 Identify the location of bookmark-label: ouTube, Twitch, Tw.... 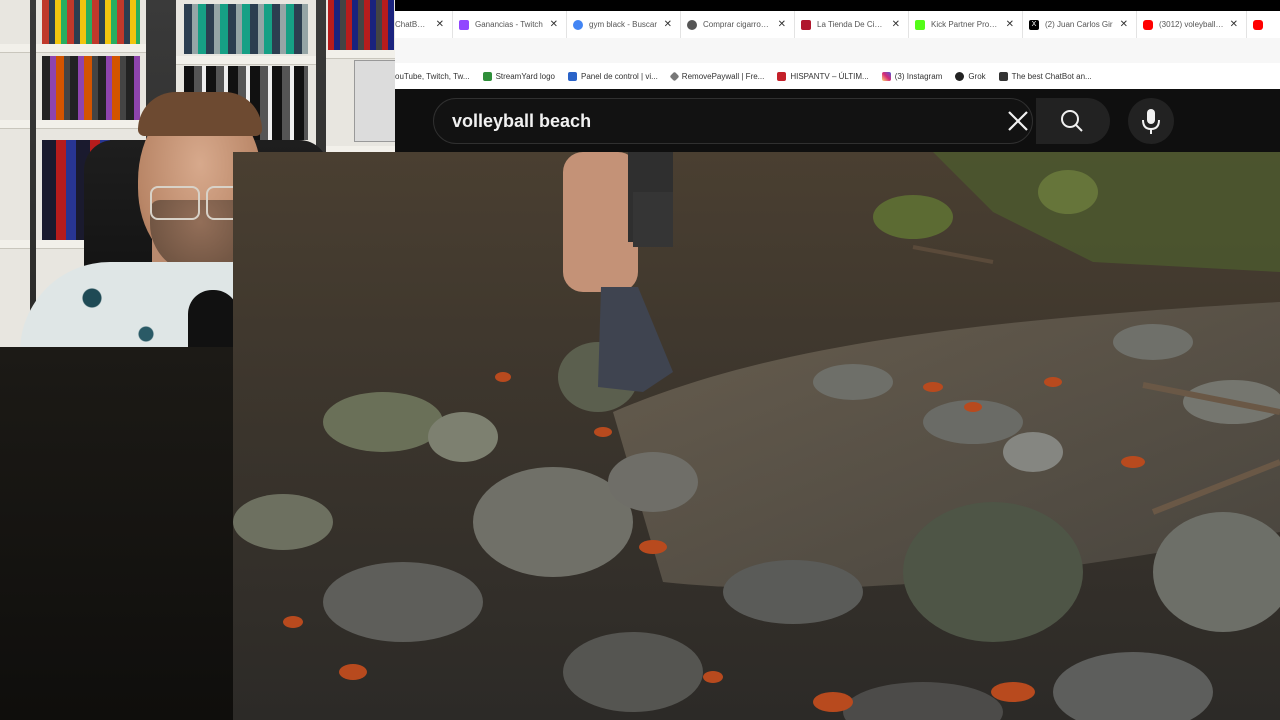
(432, 76).